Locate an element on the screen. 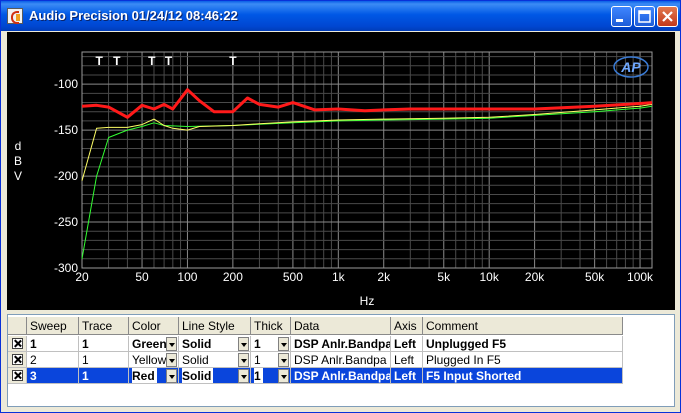 Image resolution: width=681 pixels, height=413 pixels. y-tick-labels: -100-150-200-250-300 is located at coordinates (66, 176).